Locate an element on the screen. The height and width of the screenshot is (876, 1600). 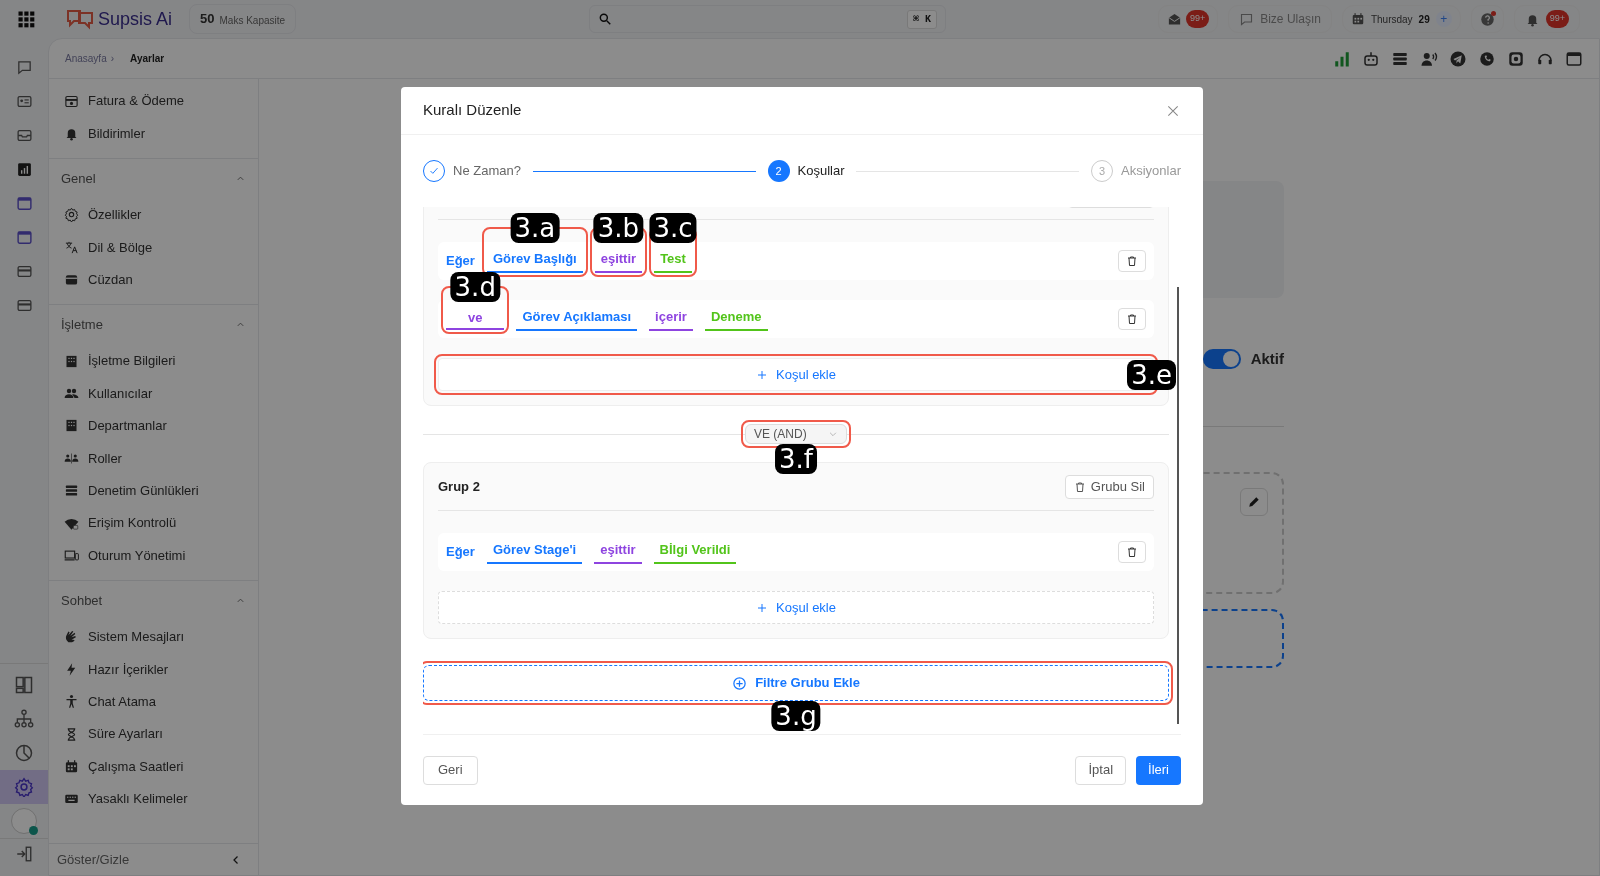
field-select: Görev Açıklaması is located at coordinates (577, 319).